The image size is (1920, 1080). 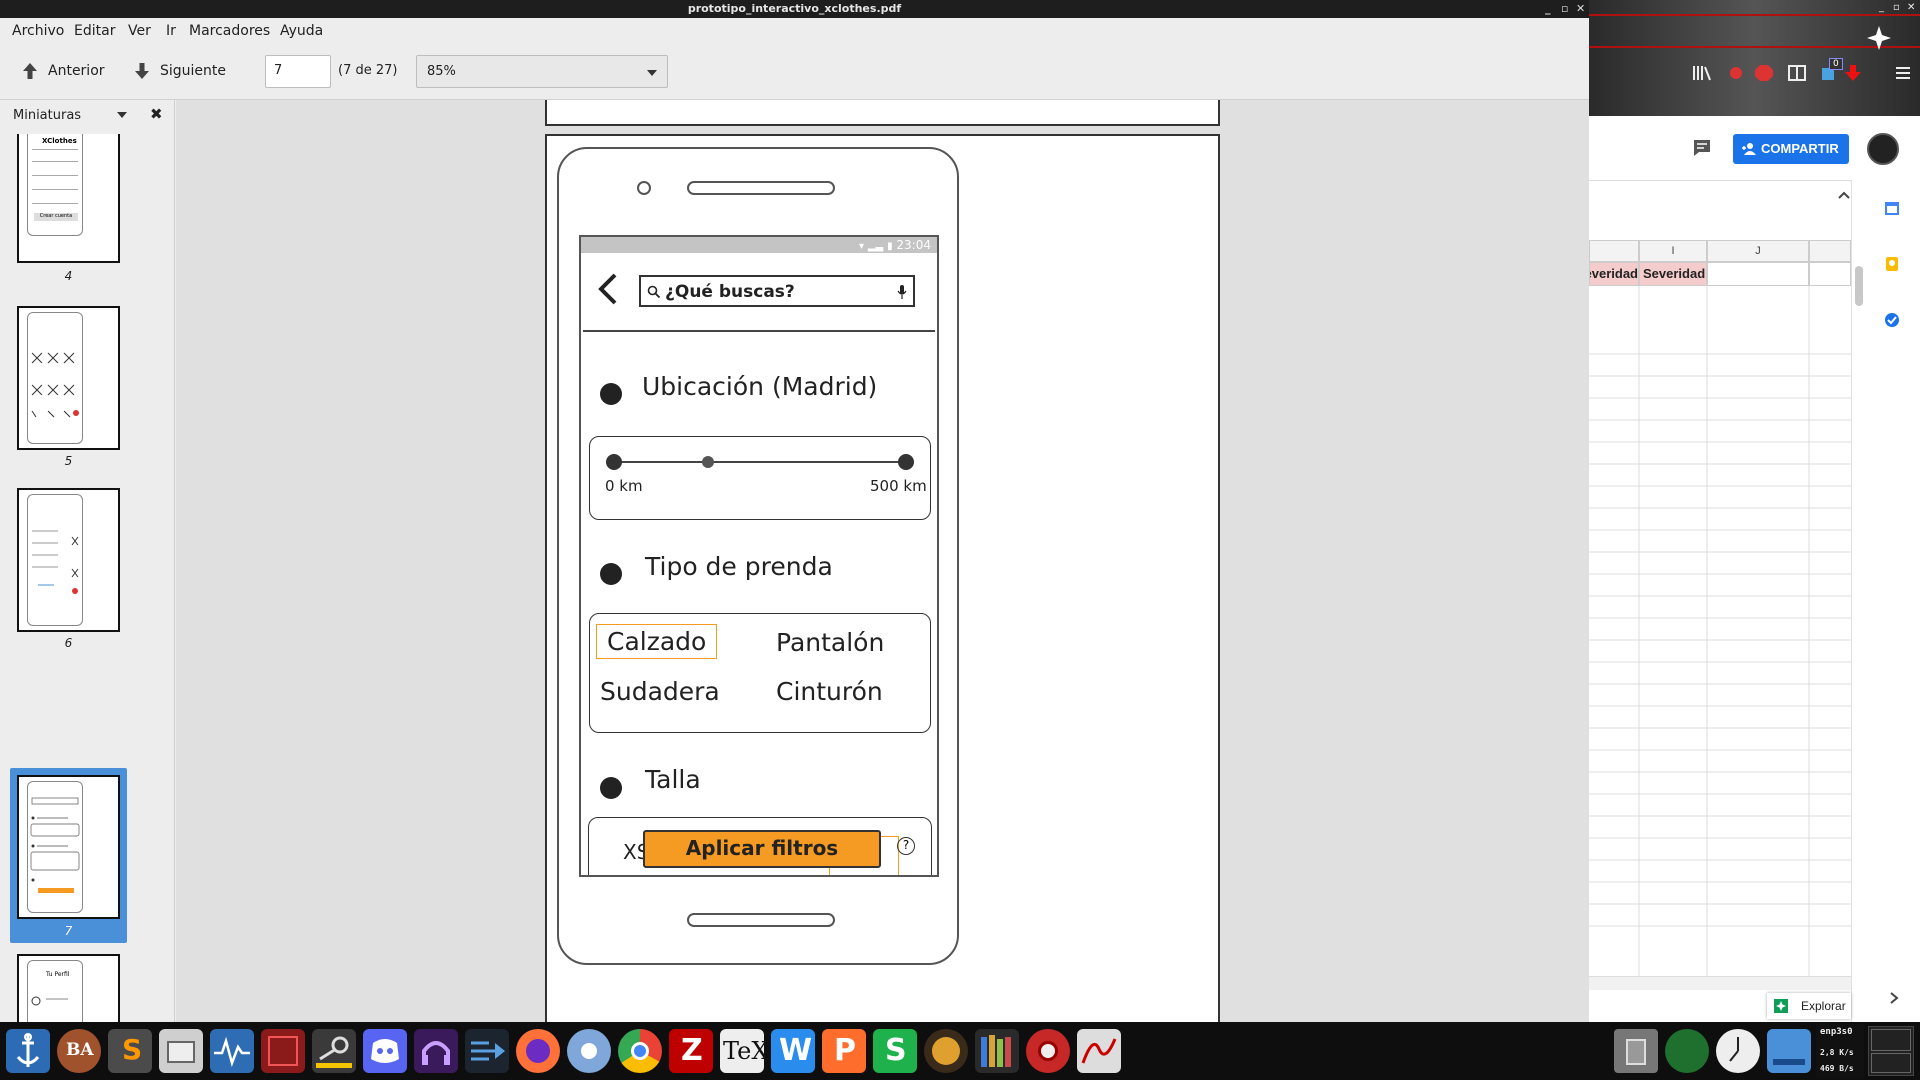 What do you see at coordinates (1099, 1051) in the screenshot?
I see `pdf-viewer-icon` at bounding box center [1099, 1051].